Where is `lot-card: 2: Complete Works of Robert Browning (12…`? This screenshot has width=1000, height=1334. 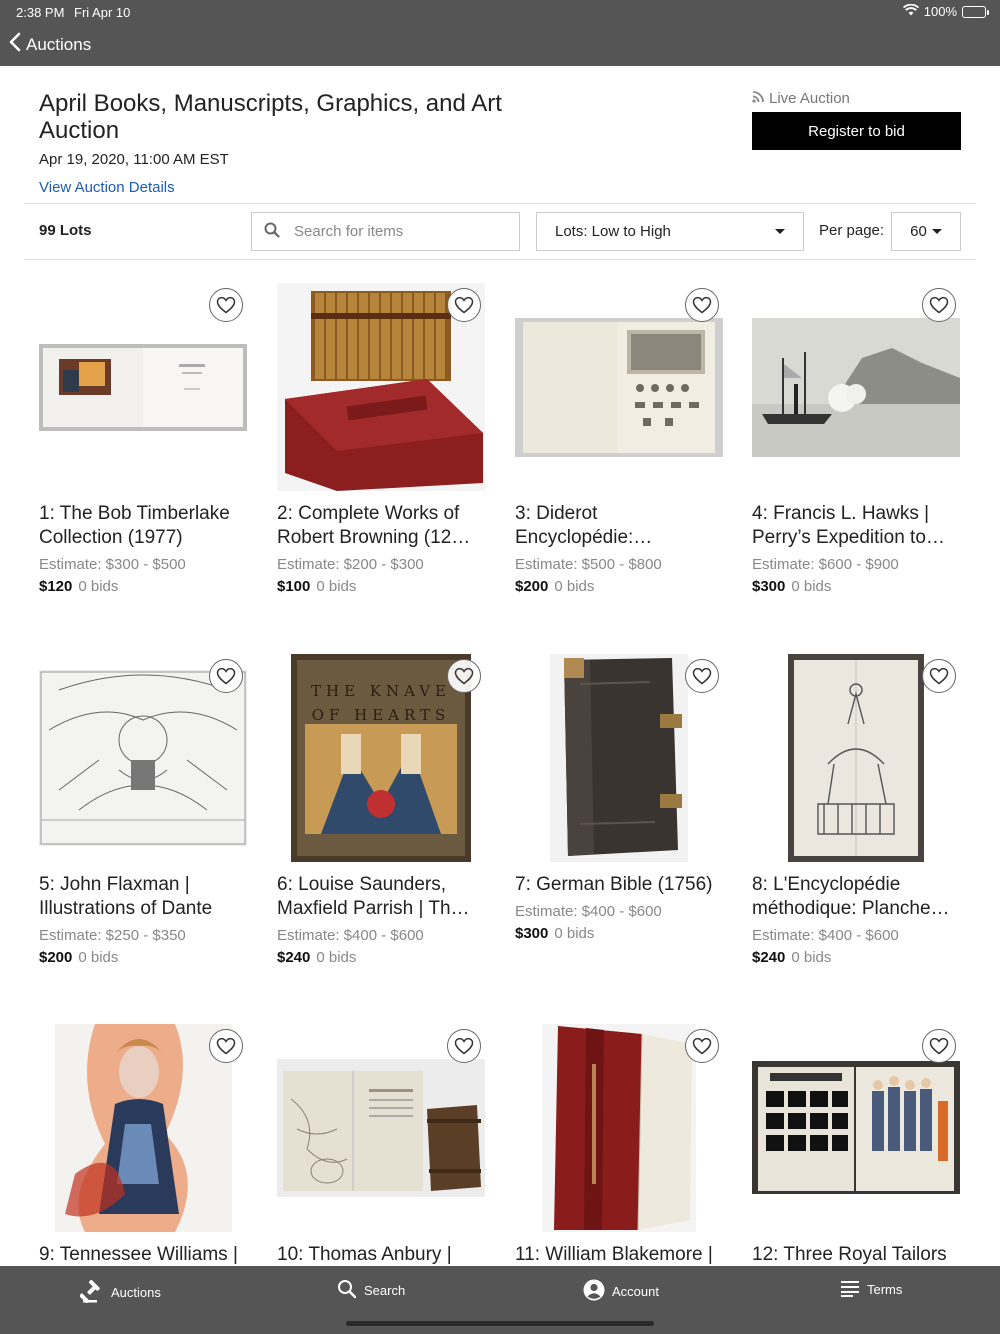
lot-card: 2: Complete Works of Robert Browning (12… is located at coordinates (381, 439).